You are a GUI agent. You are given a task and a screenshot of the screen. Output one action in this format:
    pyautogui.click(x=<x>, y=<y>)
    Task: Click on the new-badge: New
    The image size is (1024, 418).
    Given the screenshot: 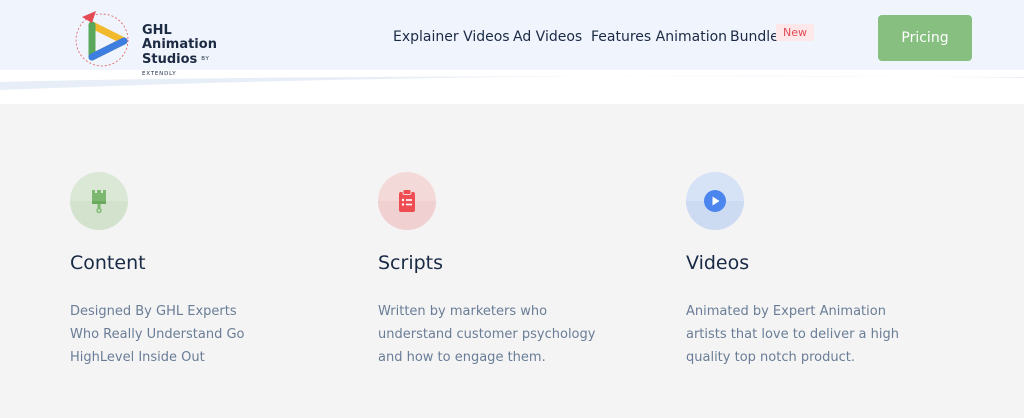 What is the action you would take?
    pyautogui.click(x=795, y=32)
    